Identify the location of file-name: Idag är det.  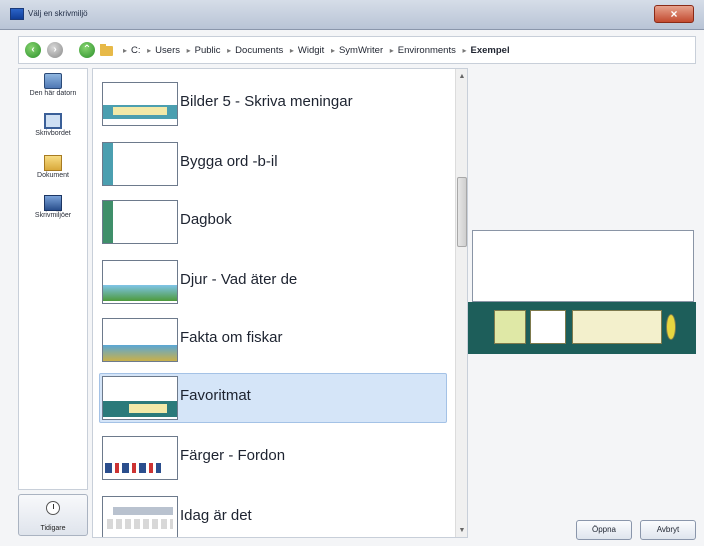
(216, 515).